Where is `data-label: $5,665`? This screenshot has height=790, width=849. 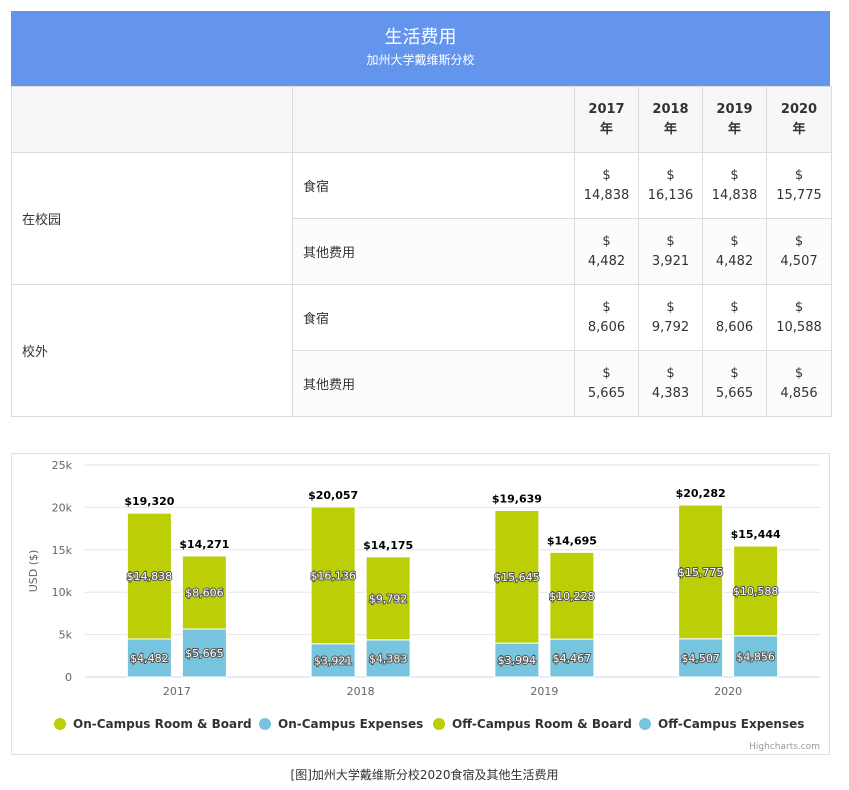
data-label: $5,665 is located at coordinates (204, 653).